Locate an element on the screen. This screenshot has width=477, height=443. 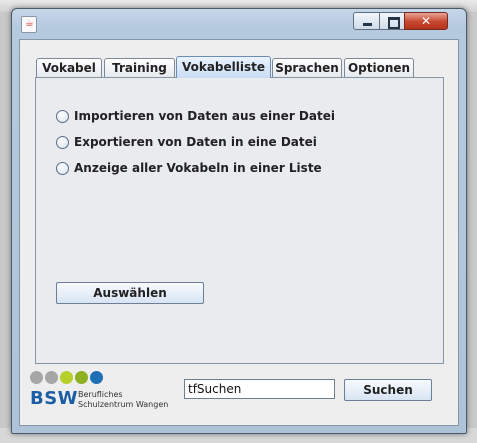
tab-vokabel: Vokabel is located at coordinates (69, 67).